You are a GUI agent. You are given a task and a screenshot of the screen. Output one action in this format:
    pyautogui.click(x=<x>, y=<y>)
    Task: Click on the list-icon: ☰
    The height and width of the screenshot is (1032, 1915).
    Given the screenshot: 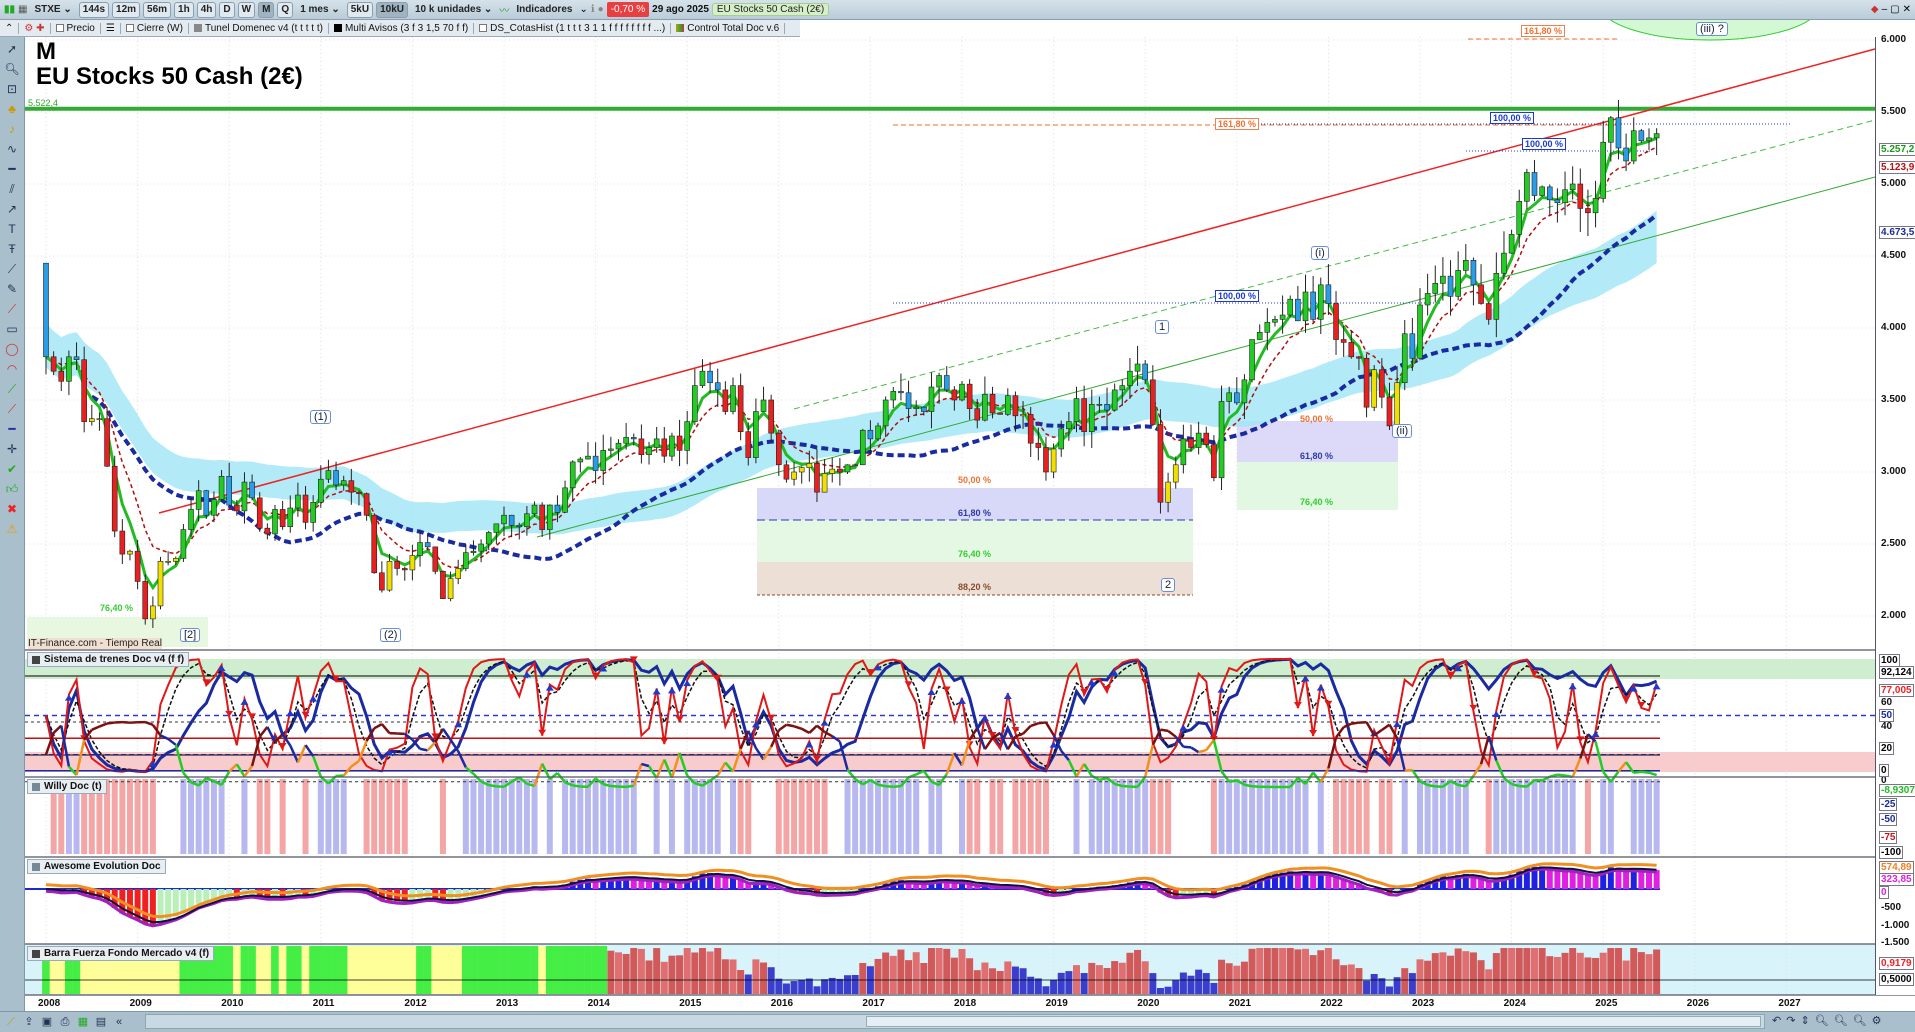 What is the action you would take?
    pyautogui.click(x=111, y=28)
    